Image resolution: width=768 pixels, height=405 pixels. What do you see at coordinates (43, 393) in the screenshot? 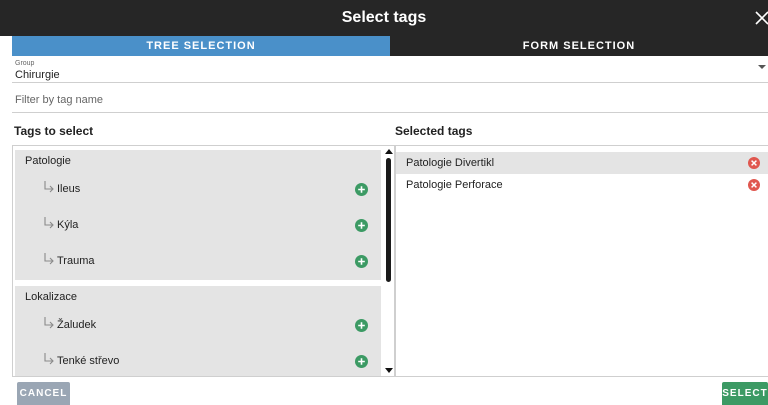
I see `cancel-button: CANCEL` at bounding box center [43, 393].